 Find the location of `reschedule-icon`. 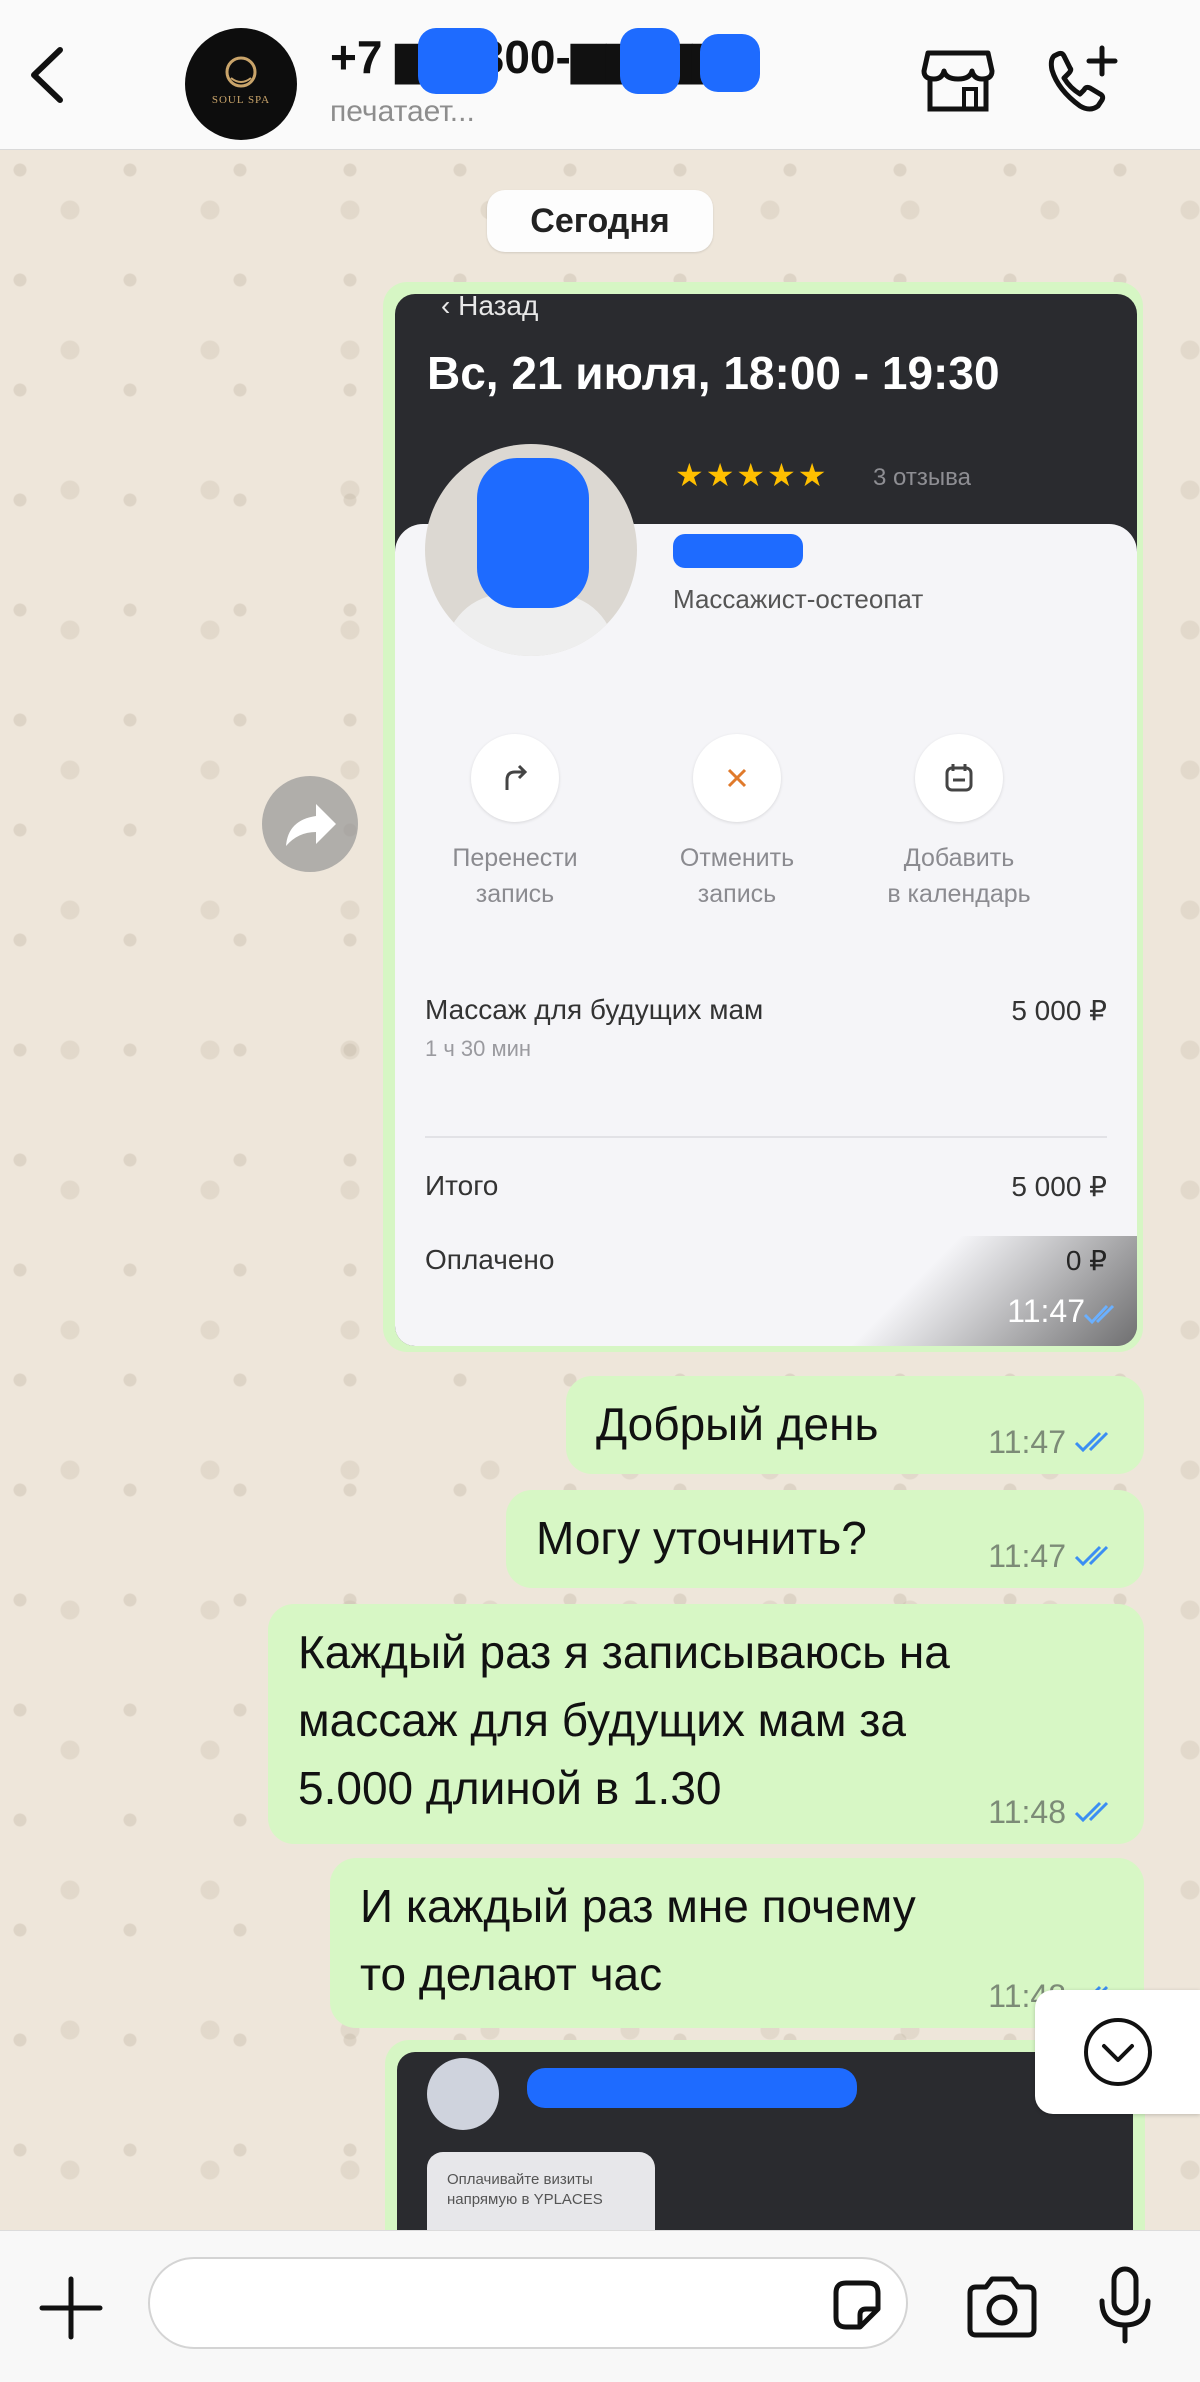

reschedule-icon is located at coordinates (516, 777).